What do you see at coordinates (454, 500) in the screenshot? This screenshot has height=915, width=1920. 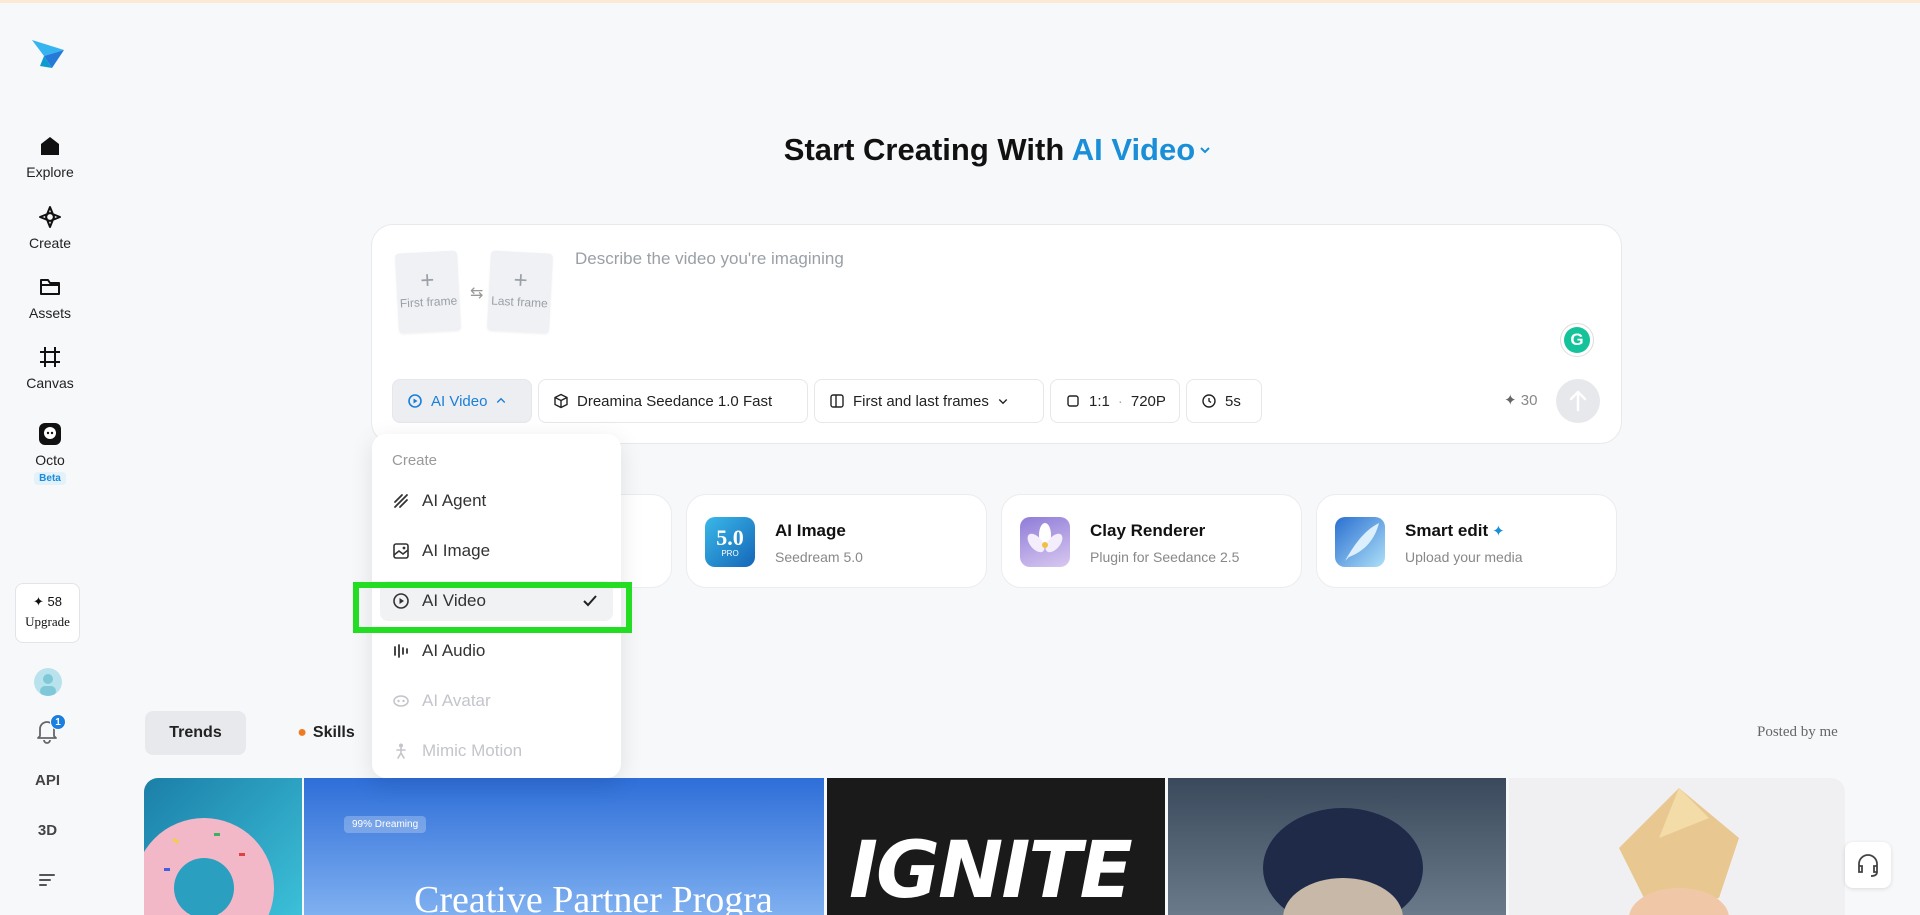 I see `menu-item-label: AI Agent` at bounding box center [454, 500].